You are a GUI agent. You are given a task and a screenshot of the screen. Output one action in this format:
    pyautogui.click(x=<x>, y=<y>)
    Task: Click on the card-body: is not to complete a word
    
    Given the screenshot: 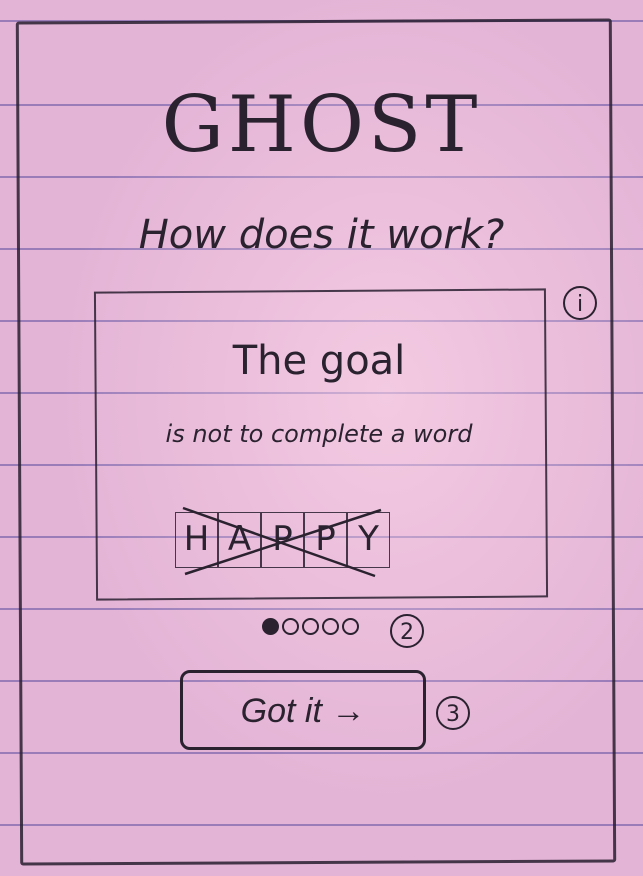 What is the action you would take?
    pyautogui.click(x=319, y=434)
    